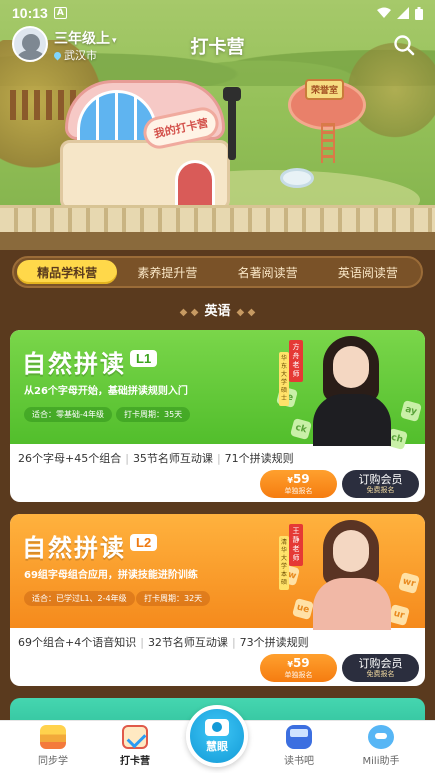  Describe the element at coordinates (217, 13) in the screenshot. I see `status-bar: 10:13 A` at that location.